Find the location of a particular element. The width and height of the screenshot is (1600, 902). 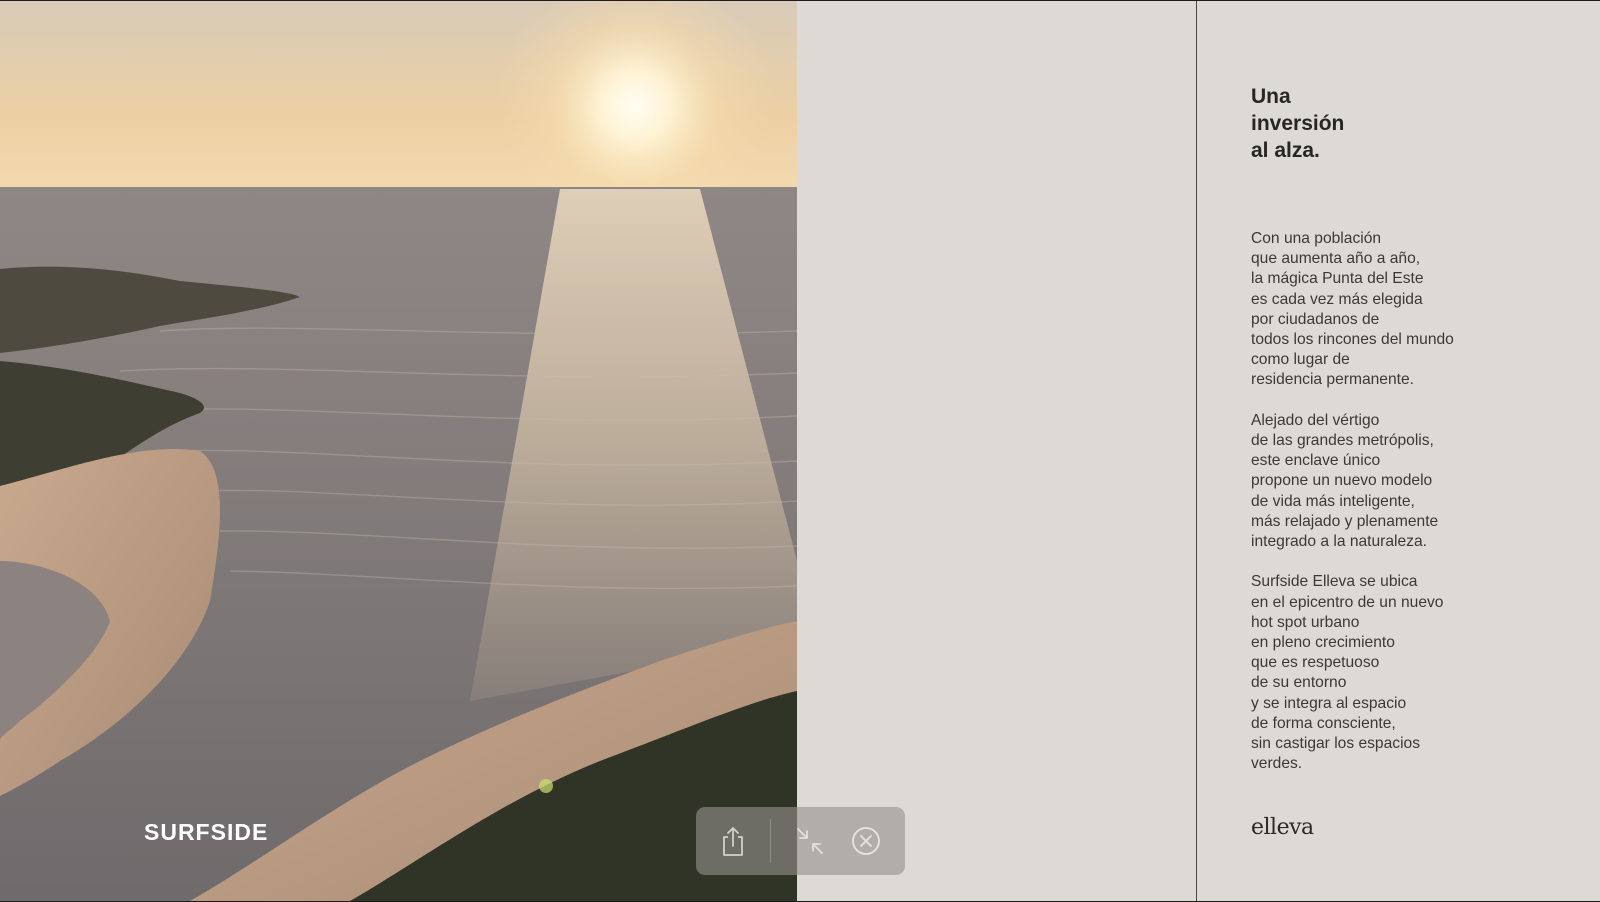

body-line: todos los rincones del mundo is located at coordinates (1352, 340).